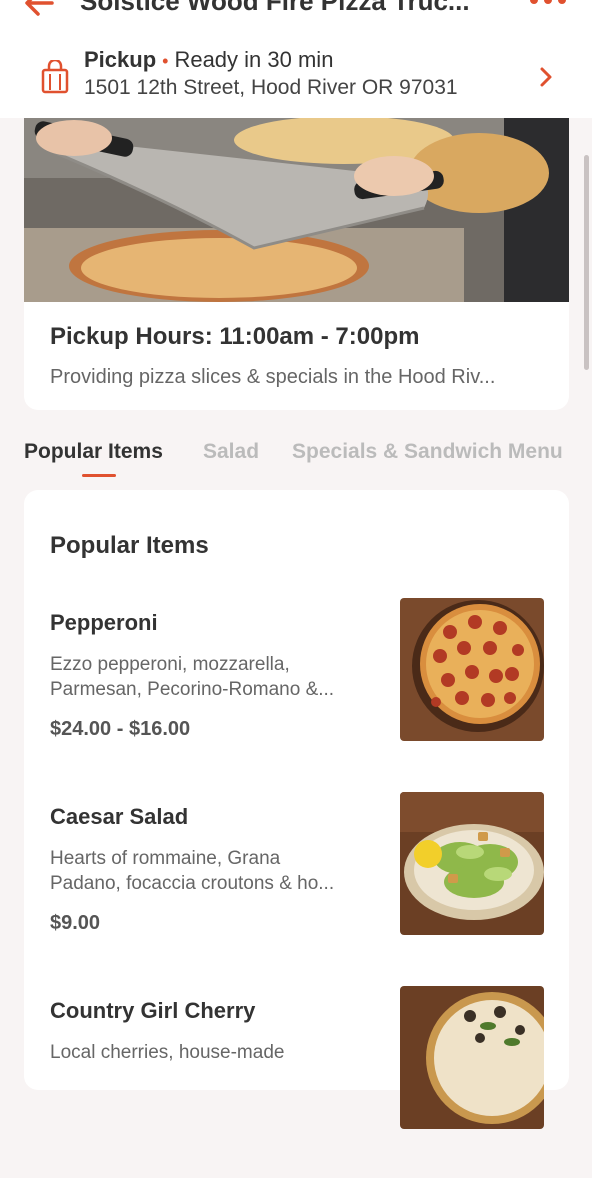 The image size is (592, 1178). Describe the element at coordinates (548, 6) in the screenshot. I see `more-options-icon` at that location.